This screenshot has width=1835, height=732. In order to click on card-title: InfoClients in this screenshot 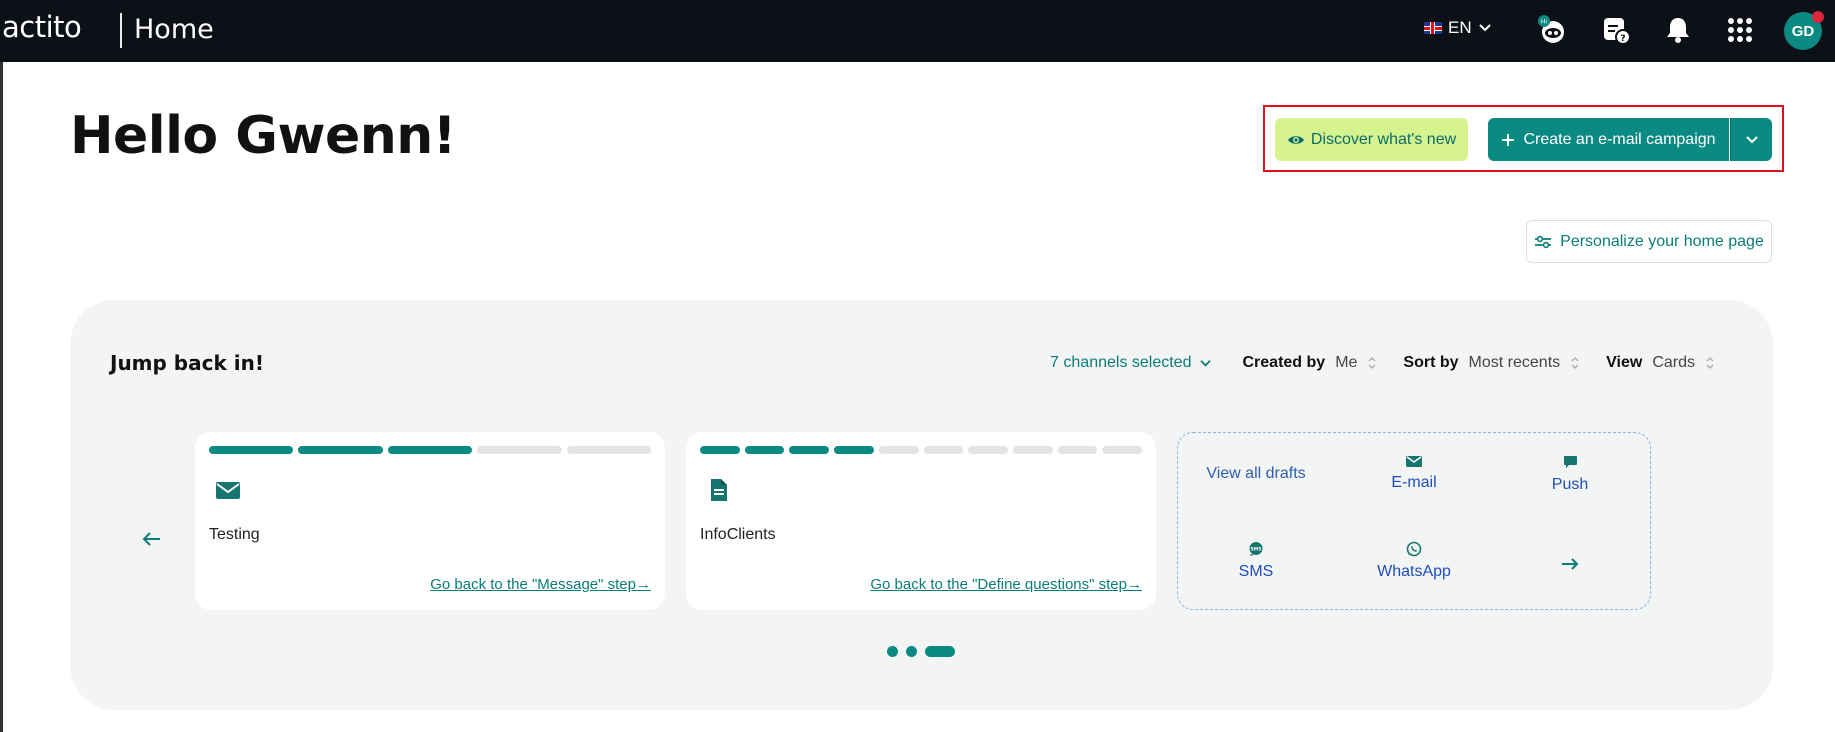, I will do `click(738, 534)`.